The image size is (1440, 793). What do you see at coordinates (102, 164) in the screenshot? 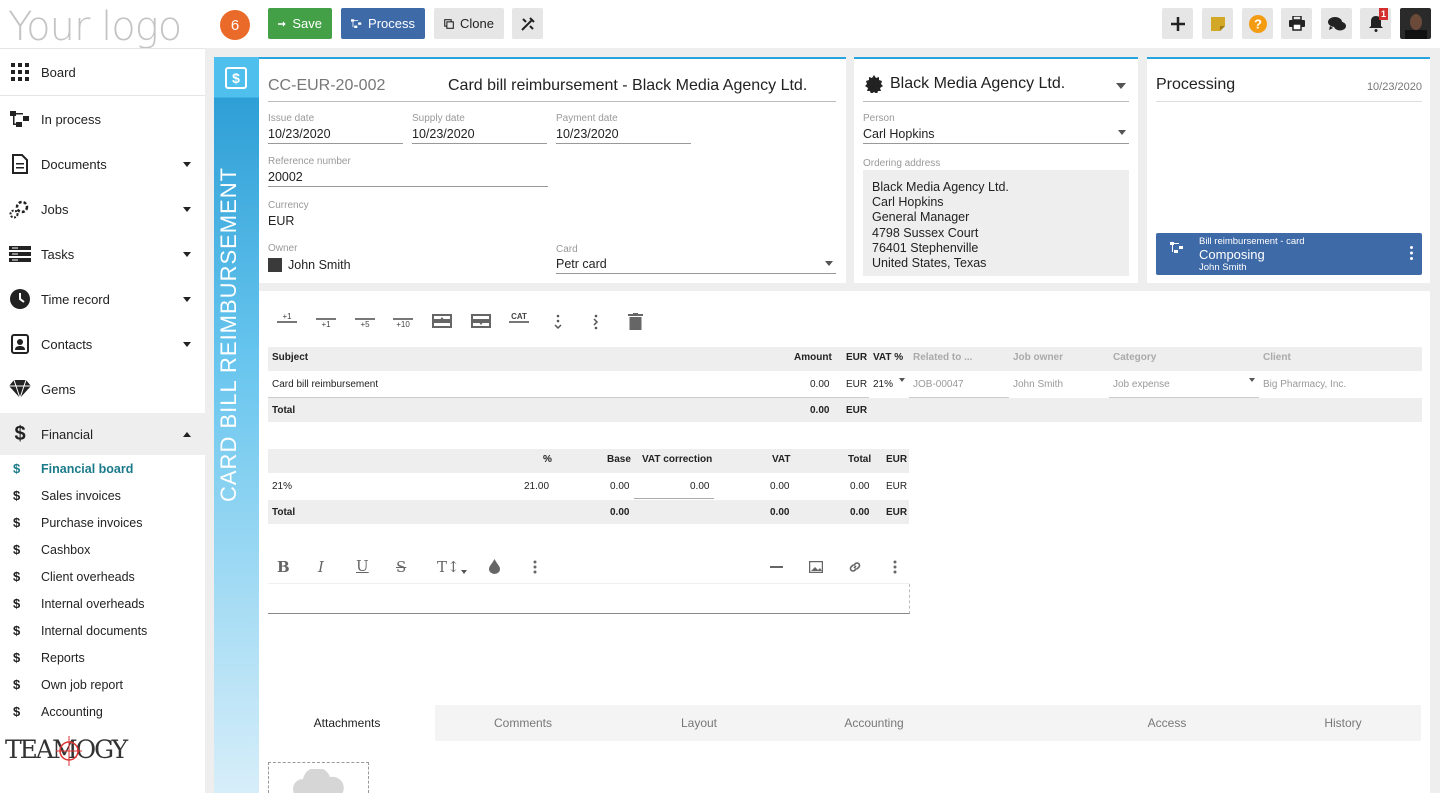
I see `sidebar-item-documents: Documents` at bounding box center [102, 164].